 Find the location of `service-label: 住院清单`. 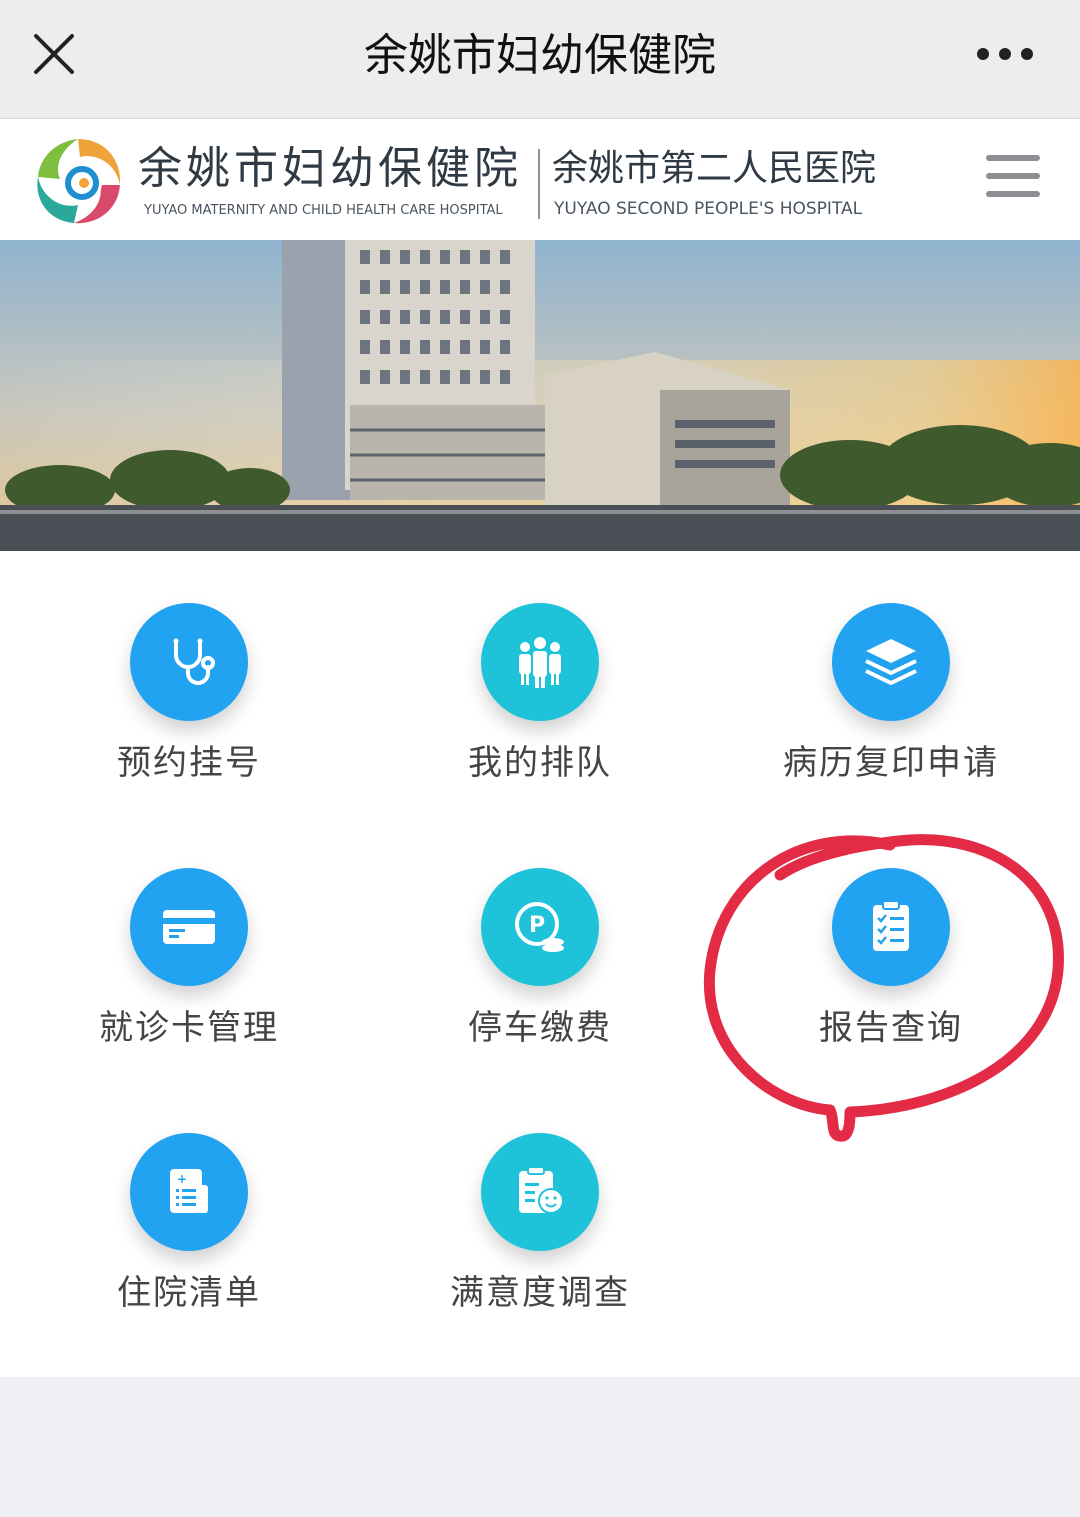

service-label: 住院清单 is located at coordinates (189, 1293).